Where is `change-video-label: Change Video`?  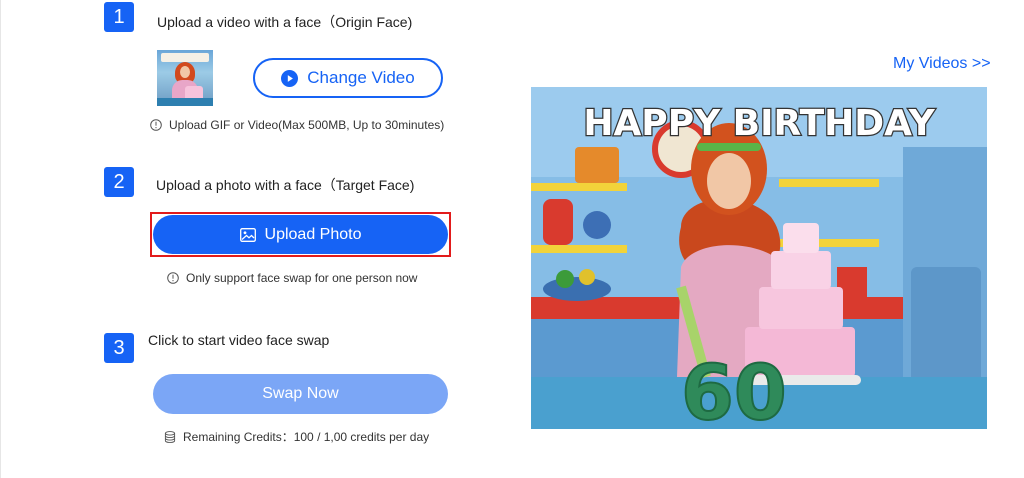
change-video-label: Change Video is located at coordinates (361, 77).